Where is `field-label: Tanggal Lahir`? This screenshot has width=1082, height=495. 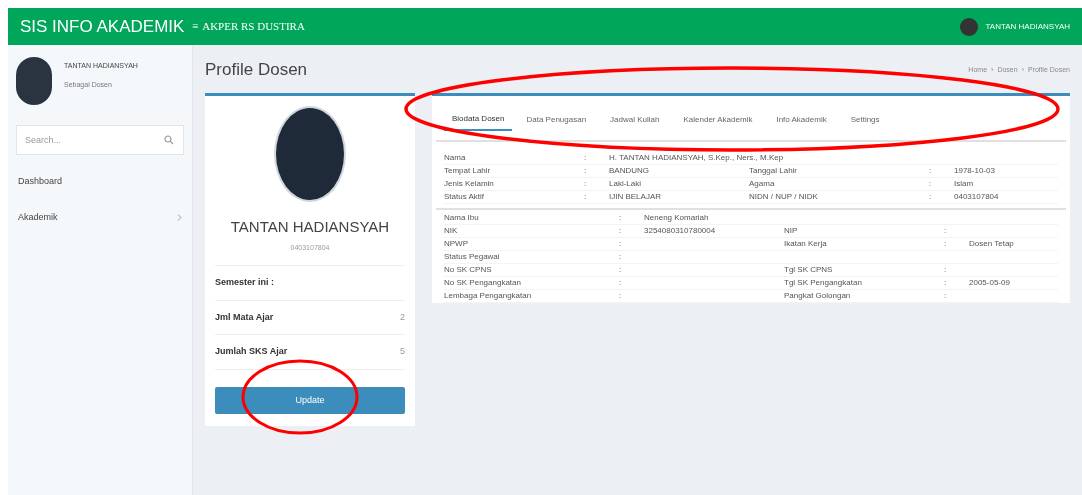
field-label: Tanggal Lahir is located at coordinates (774, 171).